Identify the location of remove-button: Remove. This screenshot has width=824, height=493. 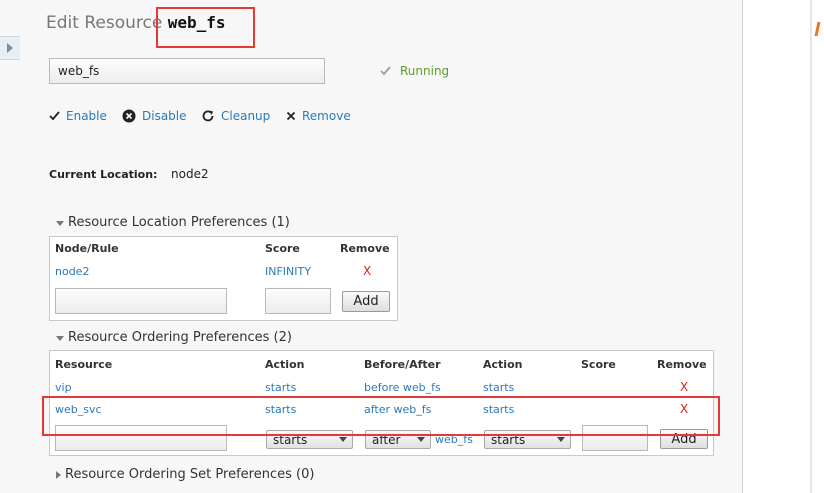
(318, 116).